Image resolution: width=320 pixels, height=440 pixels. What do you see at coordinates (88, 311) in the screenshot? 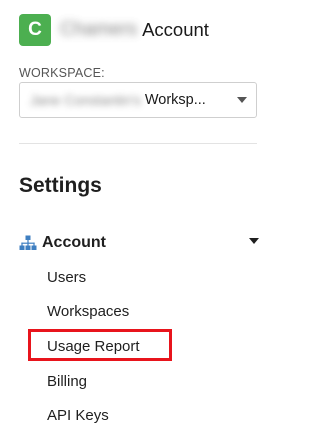
I see `submenu-item-workspaces: Workspaces` at bounding box center [88, 311].